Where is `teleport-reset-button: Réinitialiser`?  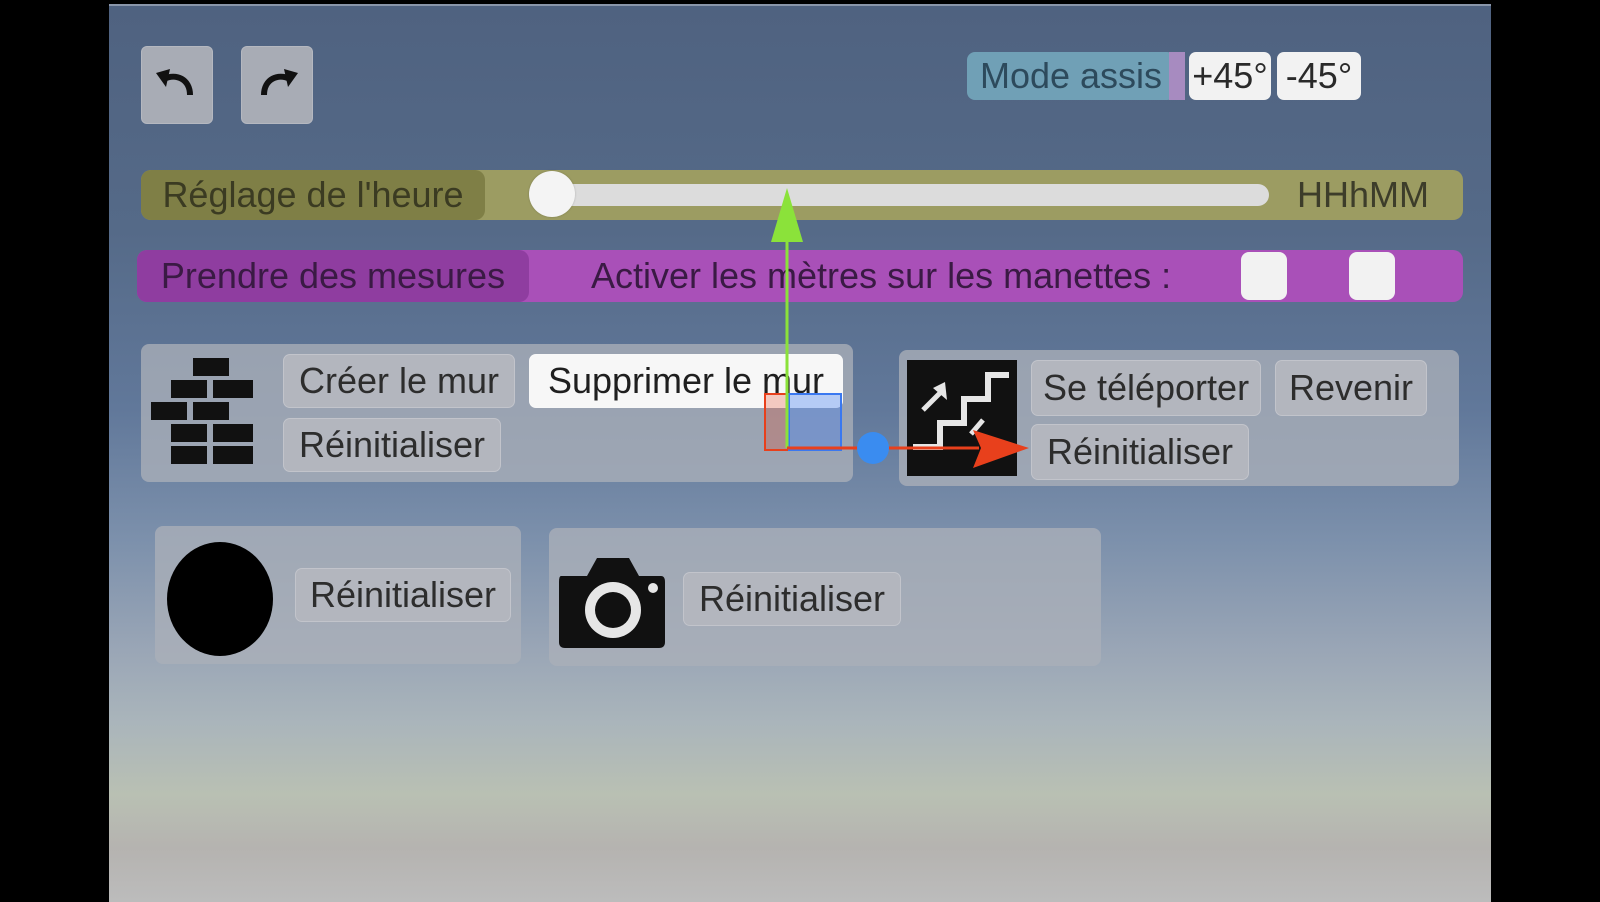 teleport-reset-button: Réinitialiser is located at coordinates (1140, 452).